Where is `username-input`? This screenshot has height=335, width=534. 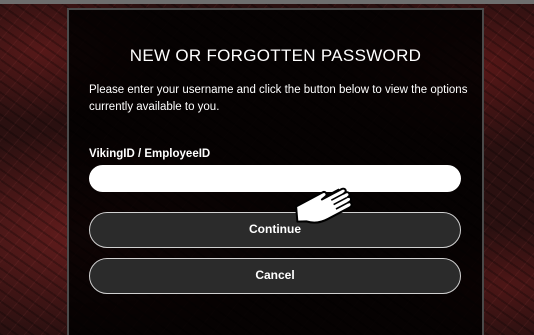 username-input is located at coordinates (275, 178).